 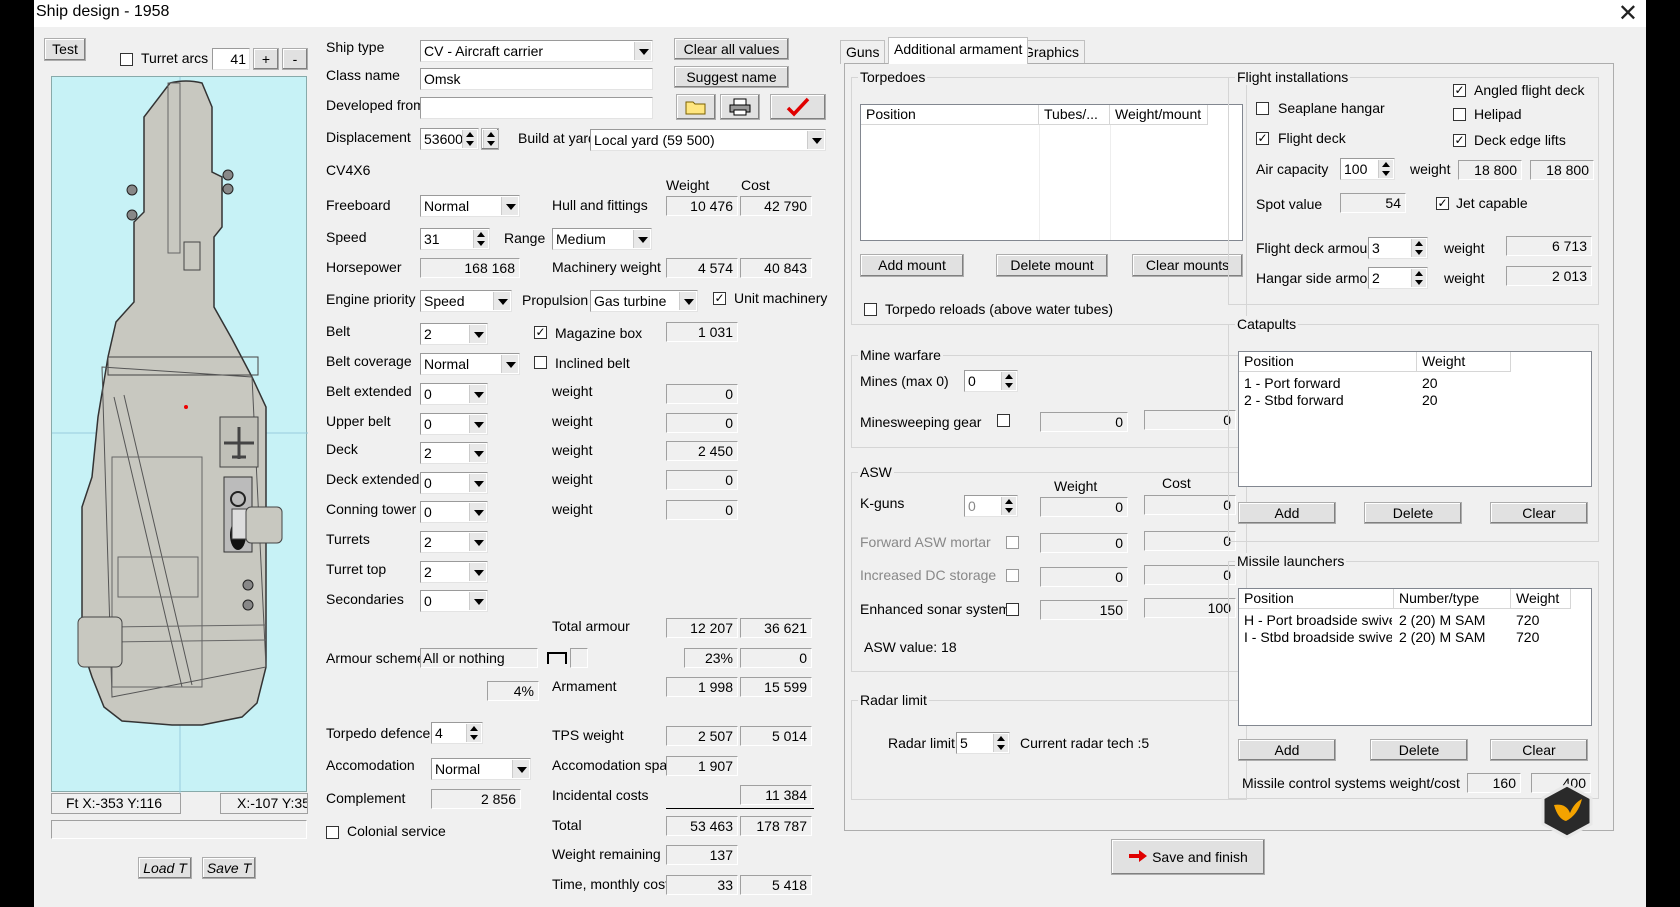 What do you see at coordinates (481, 769) in the screenshot?
I see `accomodation-select: Normal` at bounding box center [481, 769].